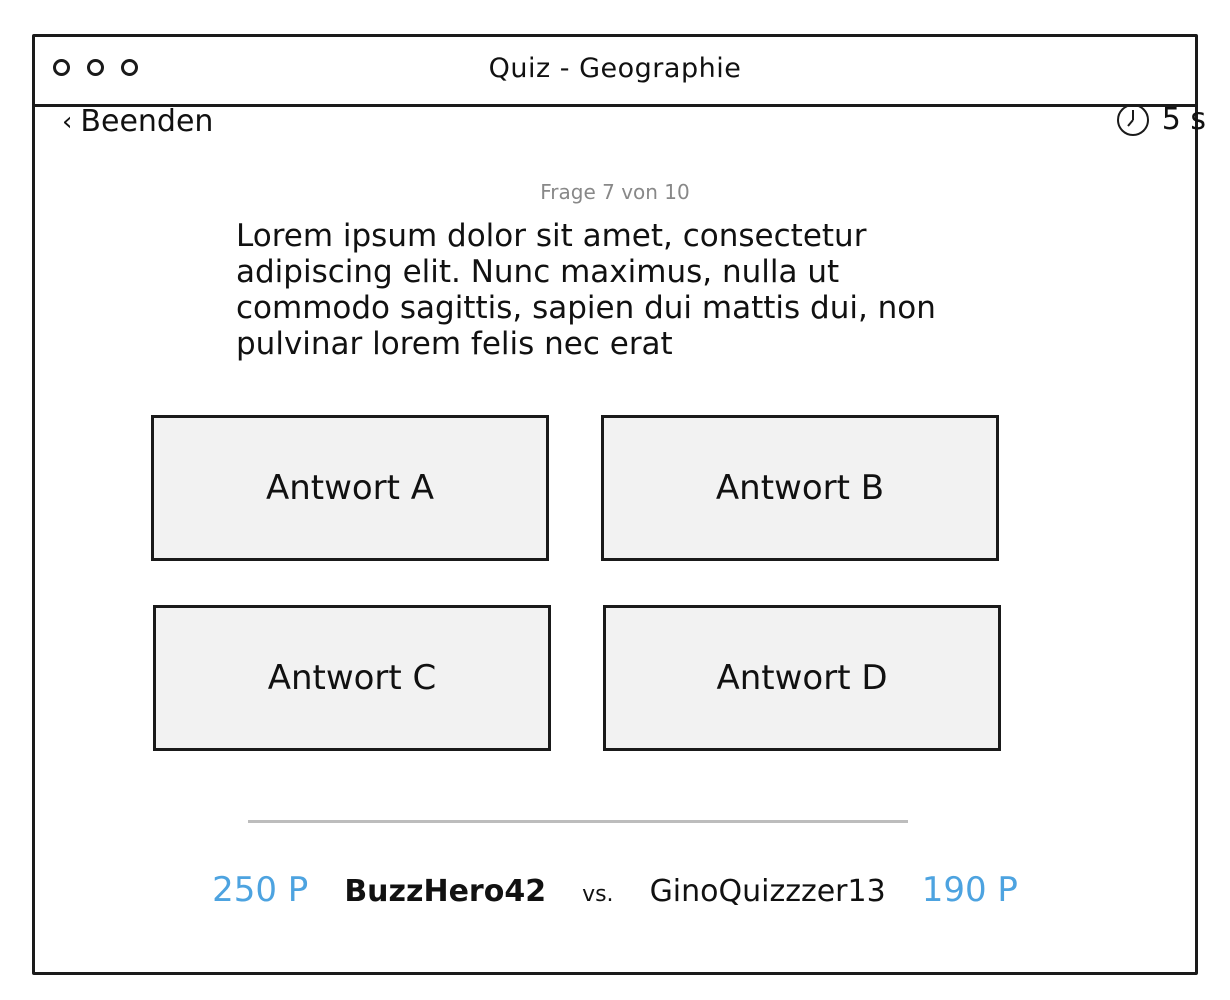 The height and width of the screenshot is (1000, 1230). Describe the element at coordinates (615, 192) in the screenshot. I see `question-counter: Frage 7 von 10` at that location.